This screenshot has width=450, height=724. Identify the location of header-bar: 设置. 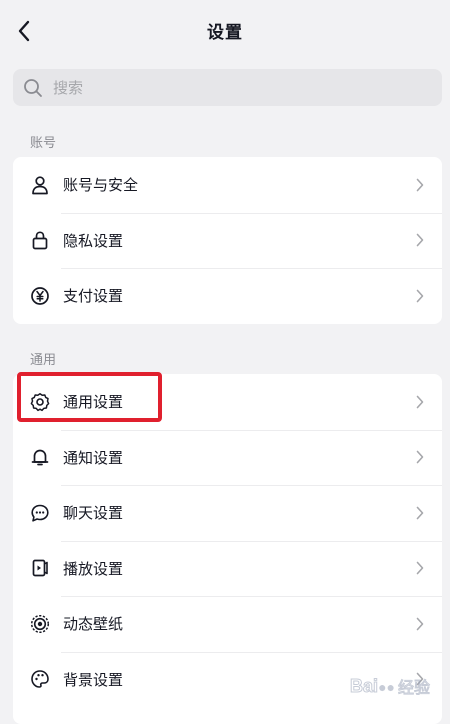
(225, 31).